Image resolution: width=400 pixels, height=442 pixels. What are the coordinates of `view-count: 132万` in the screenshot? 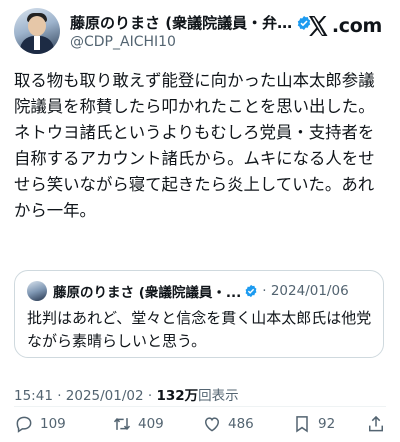 It's located at (177, 396).